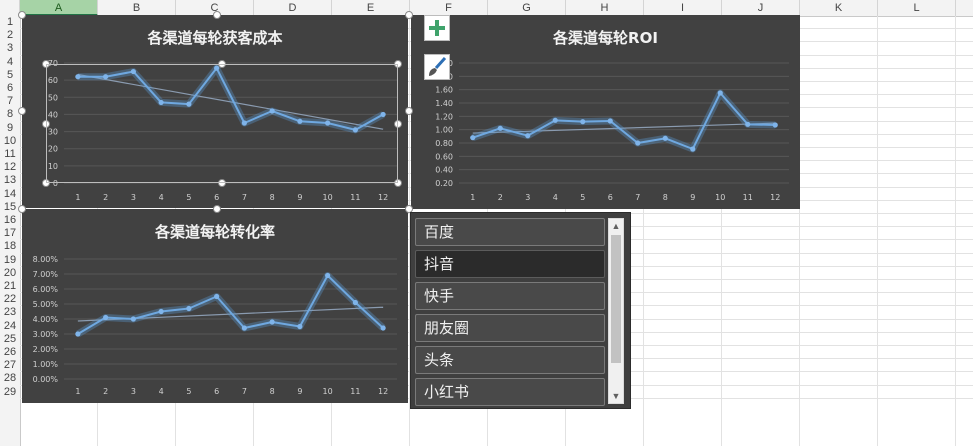  Describe the element at coordinates (10, 246) in the screenshot. I see `row-header-18: 18` at that location.